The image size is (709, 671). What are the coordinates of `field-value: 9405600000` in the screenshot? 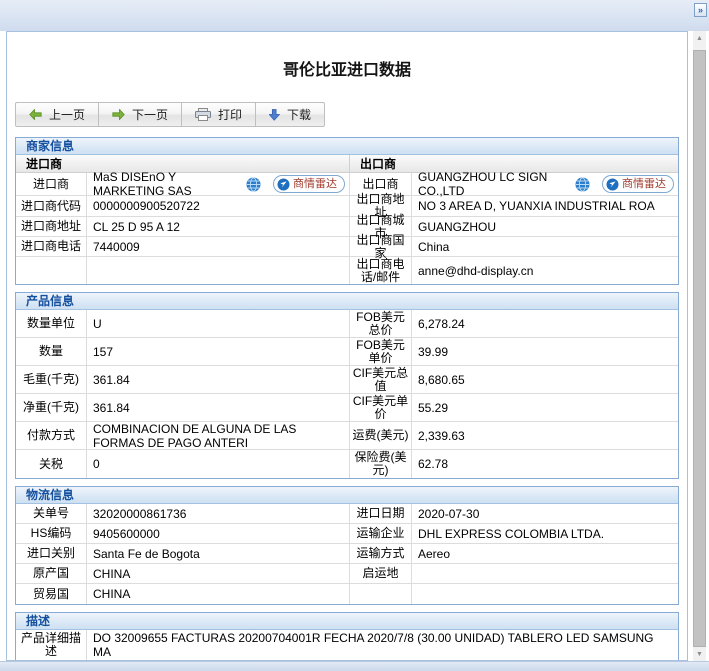 It's located at (218, 534).